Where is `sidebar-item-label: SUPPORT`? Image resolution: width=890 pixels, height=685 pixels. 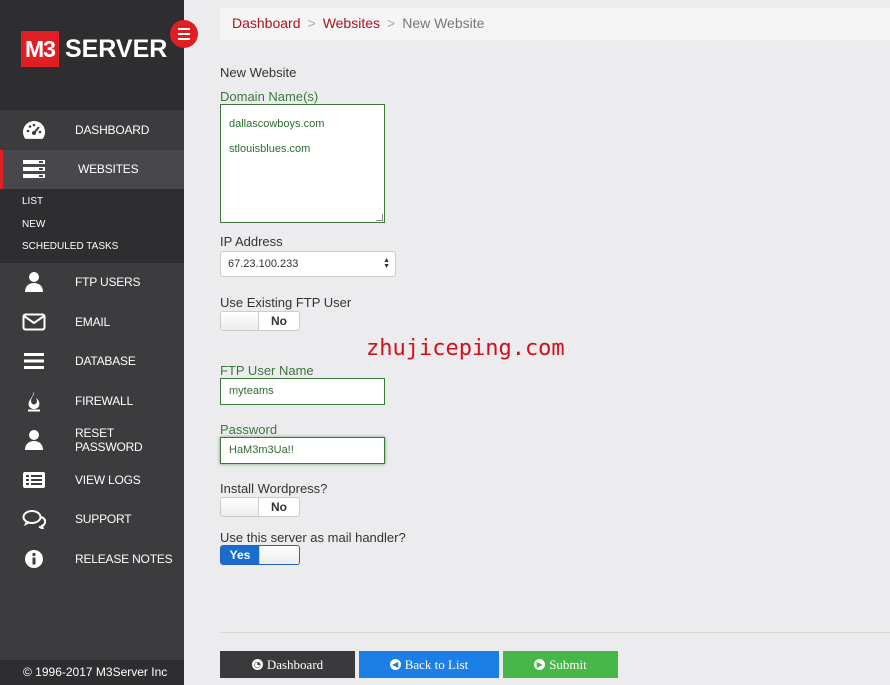
sidebar-item-label: SUPPORT is located at coordinates (103, 519).